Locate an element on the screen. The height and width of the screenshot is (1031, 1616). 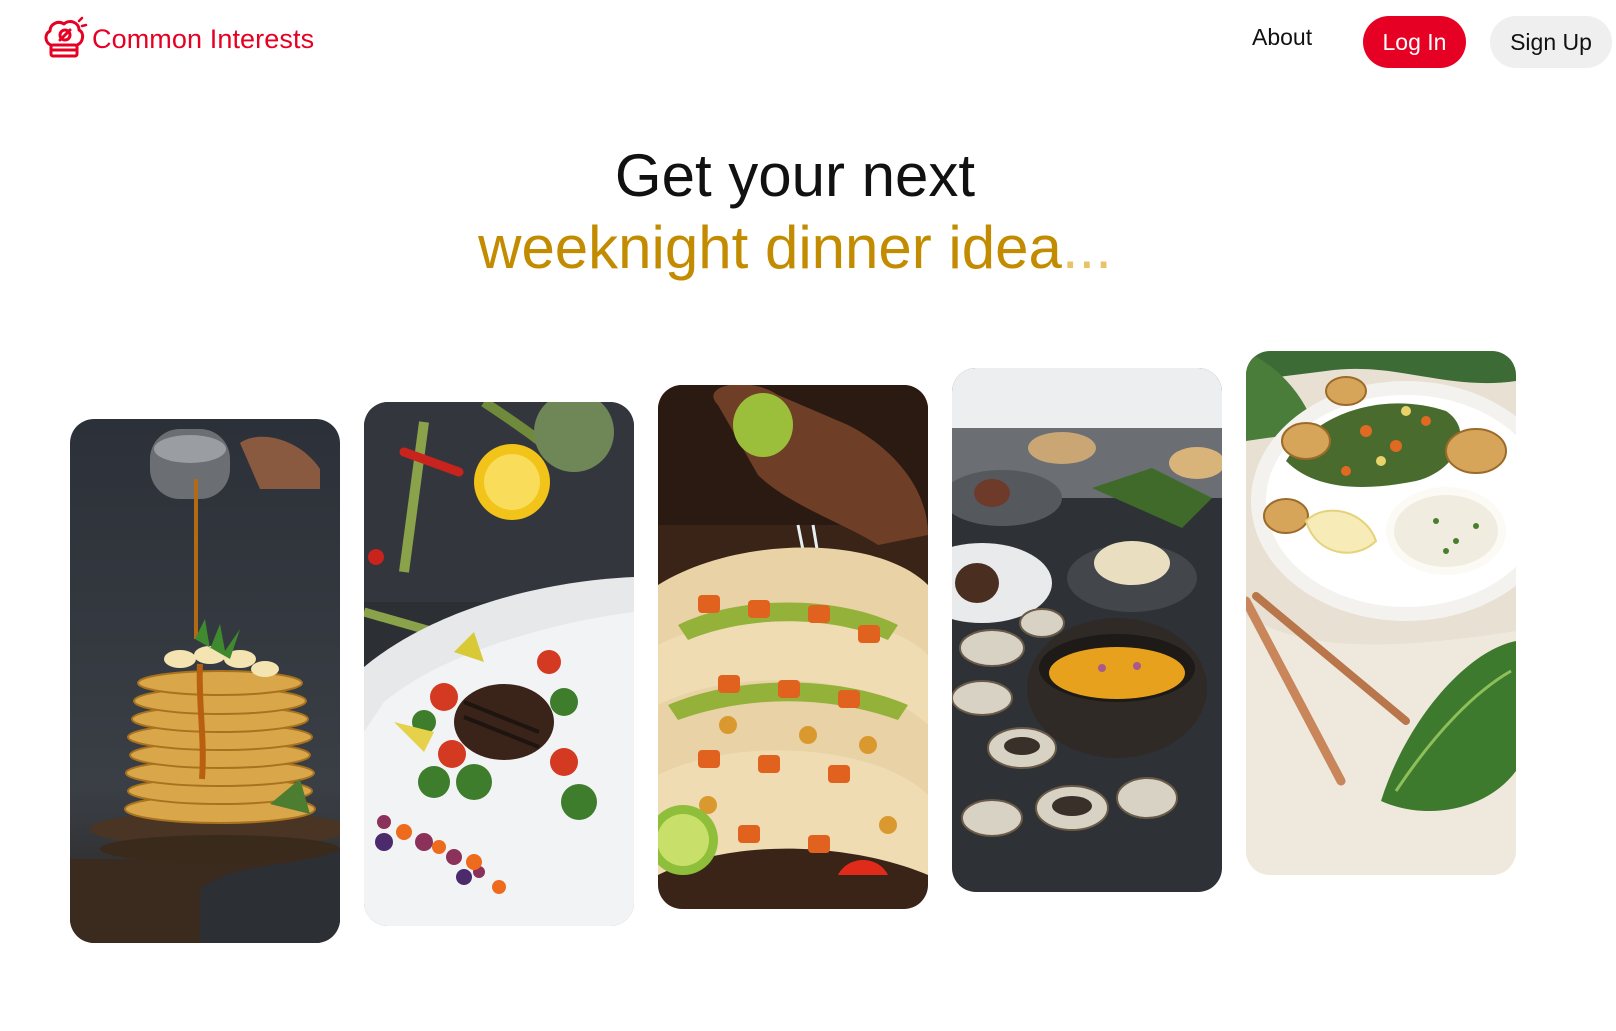
food-card-clams-soup is located at coordinates (1087, 630).